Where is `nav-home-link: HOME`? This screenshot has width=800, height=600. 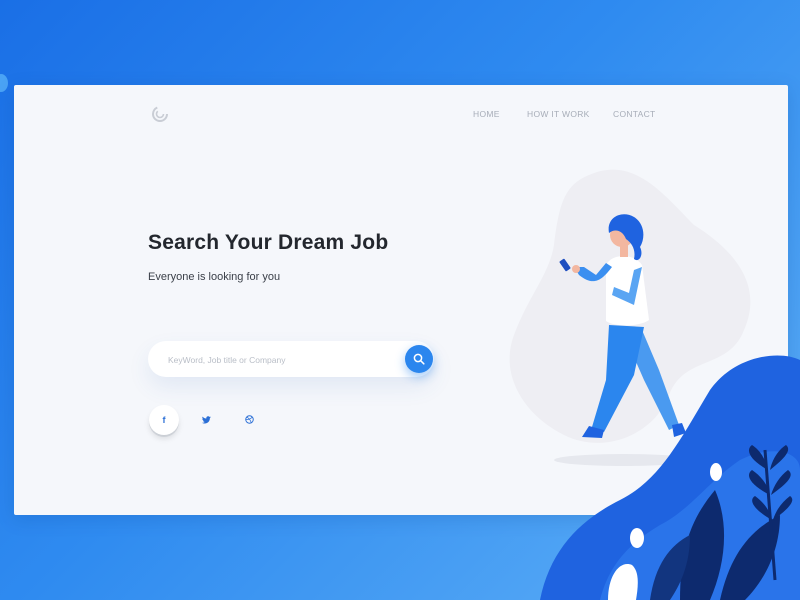
nav-home-link: HOME is located at coordinates (486, 114).